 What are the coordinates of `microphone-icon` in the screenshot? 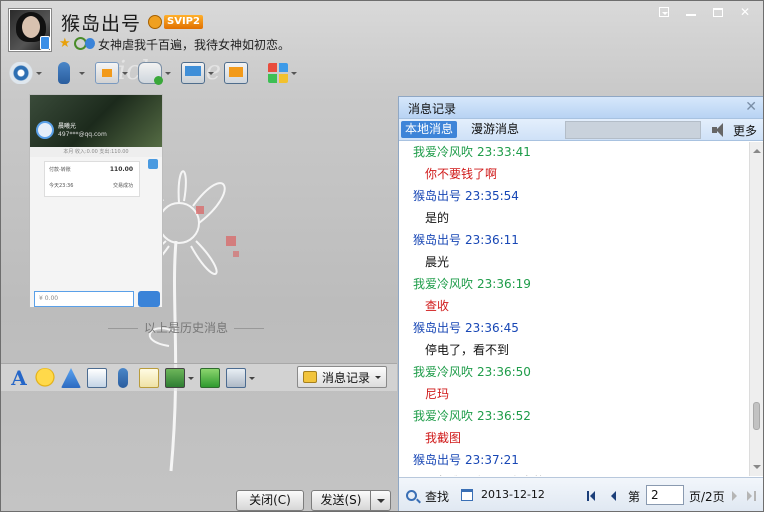 It's located at (64, 73).